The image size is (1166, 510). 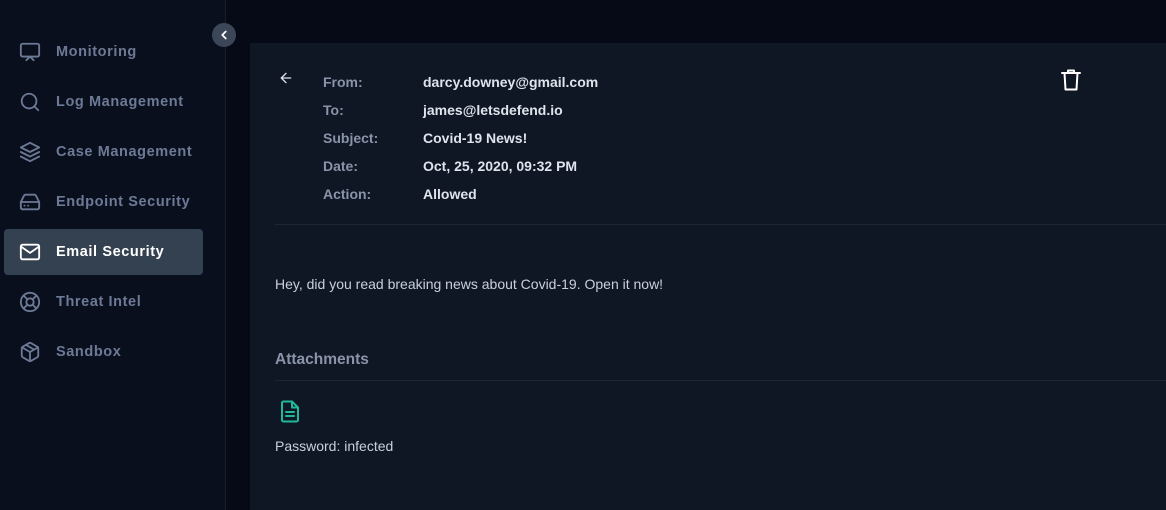 I want to click on from-label: From:, so click(x=343, y=82).